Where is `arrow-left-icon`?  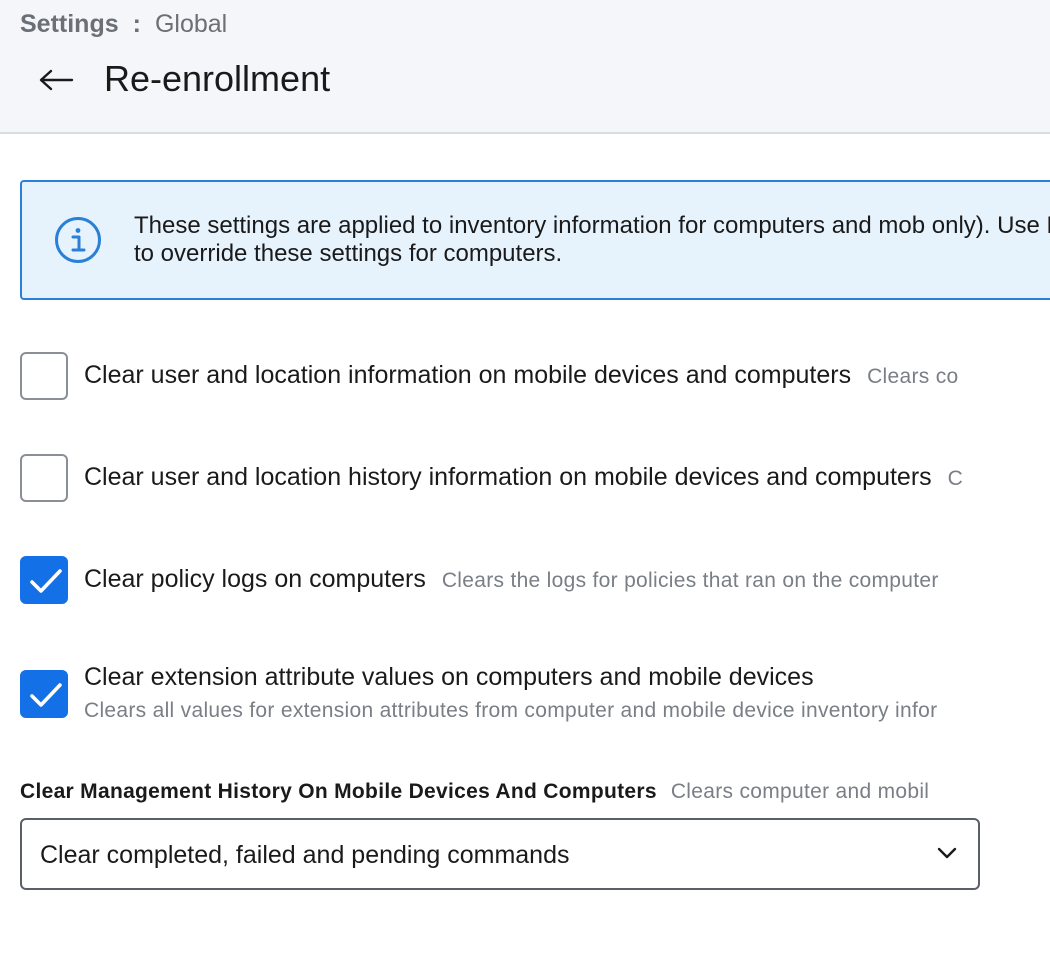 arrow-left-icon is located at coordinates (56, 80).